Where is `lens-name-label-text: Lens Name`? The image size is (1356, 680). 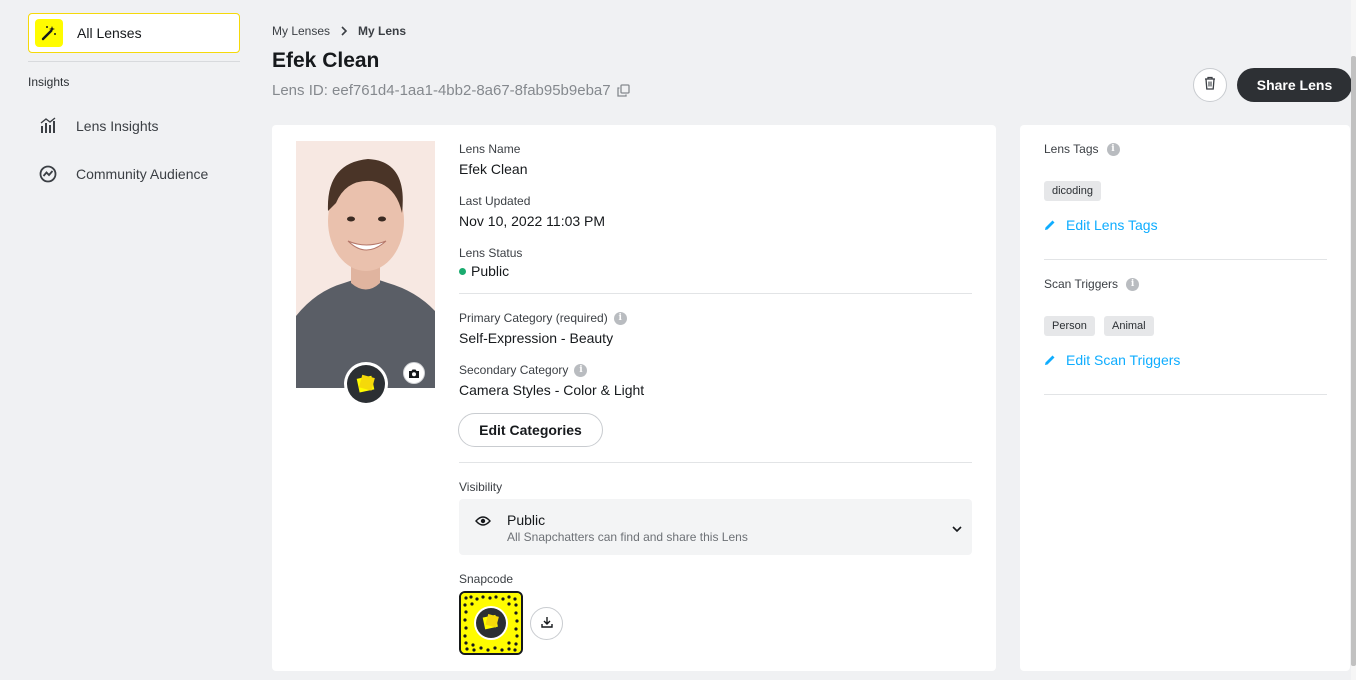
lens-name-label-text: Lens Name is located at coordinates (490, 149).